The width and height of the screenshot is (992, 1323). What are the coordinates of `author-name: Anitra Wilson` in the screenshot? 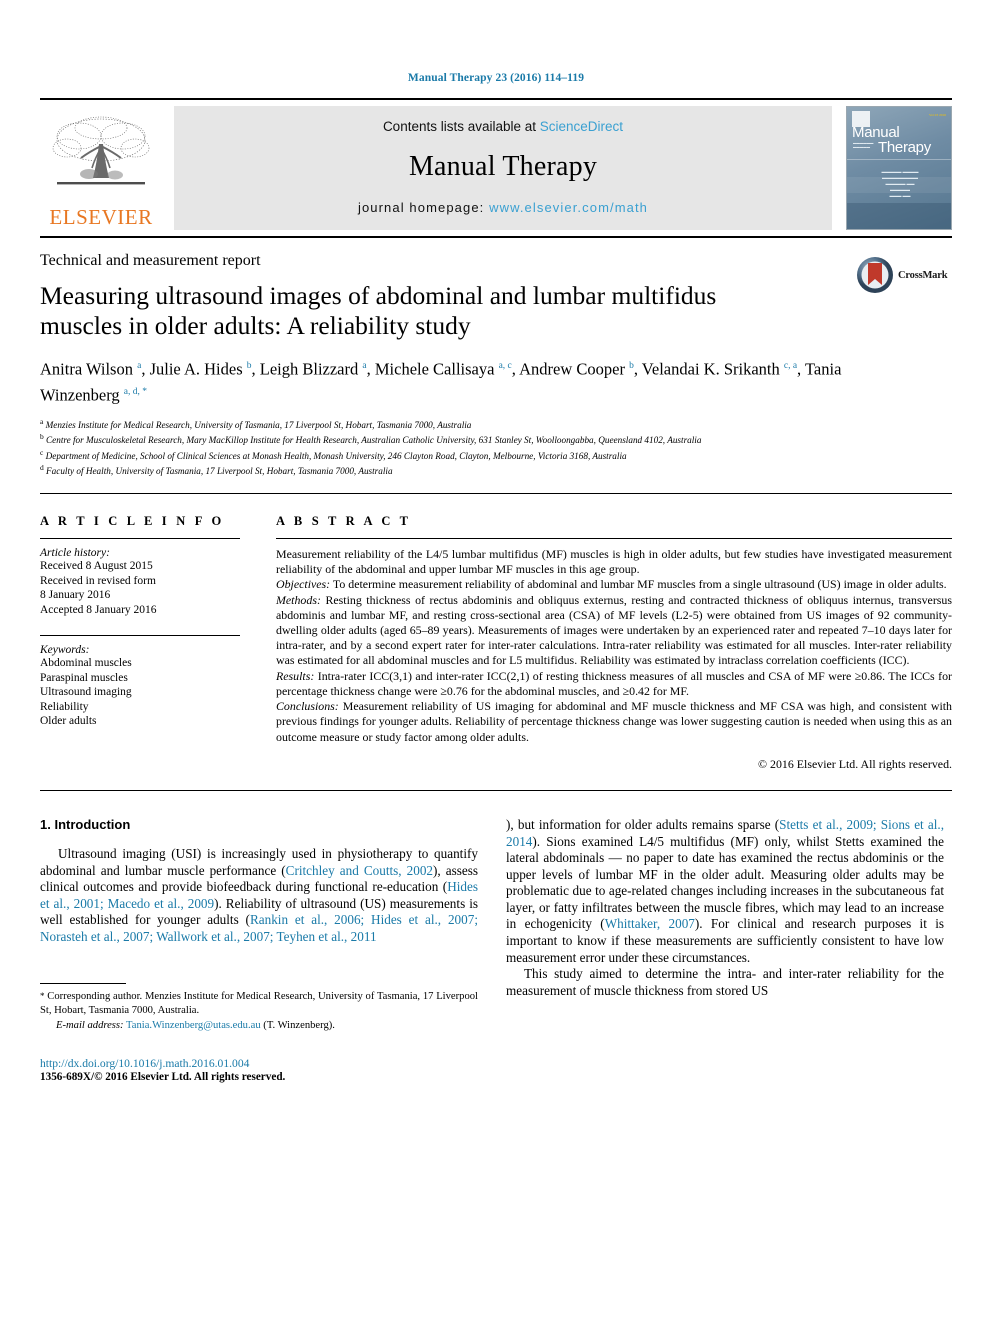 It's located at (89, 369).